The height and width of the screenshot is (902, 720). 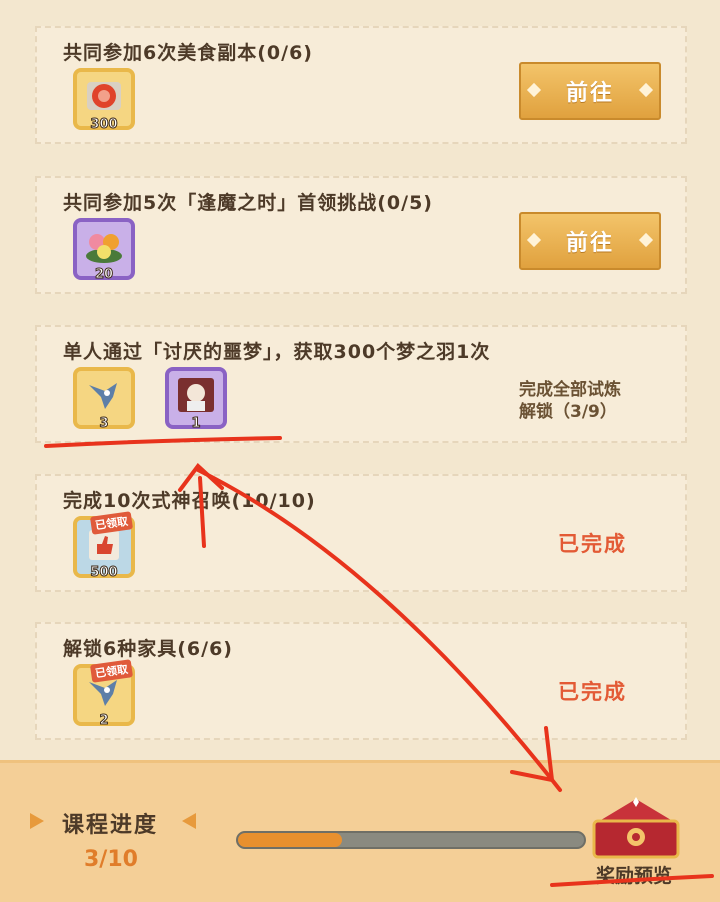 I want to click on task-title: 单人通过「讨厌的噩梦」，获取300个梦之羽1次, so click(x=277, y=352).